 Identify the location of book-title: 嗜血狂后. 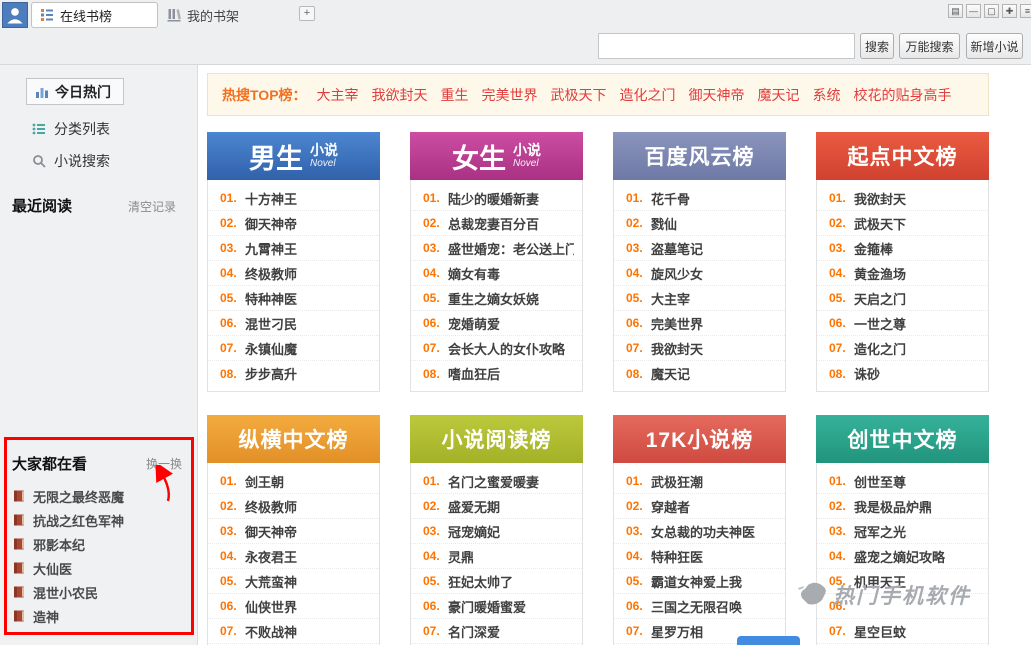
(474, 373).